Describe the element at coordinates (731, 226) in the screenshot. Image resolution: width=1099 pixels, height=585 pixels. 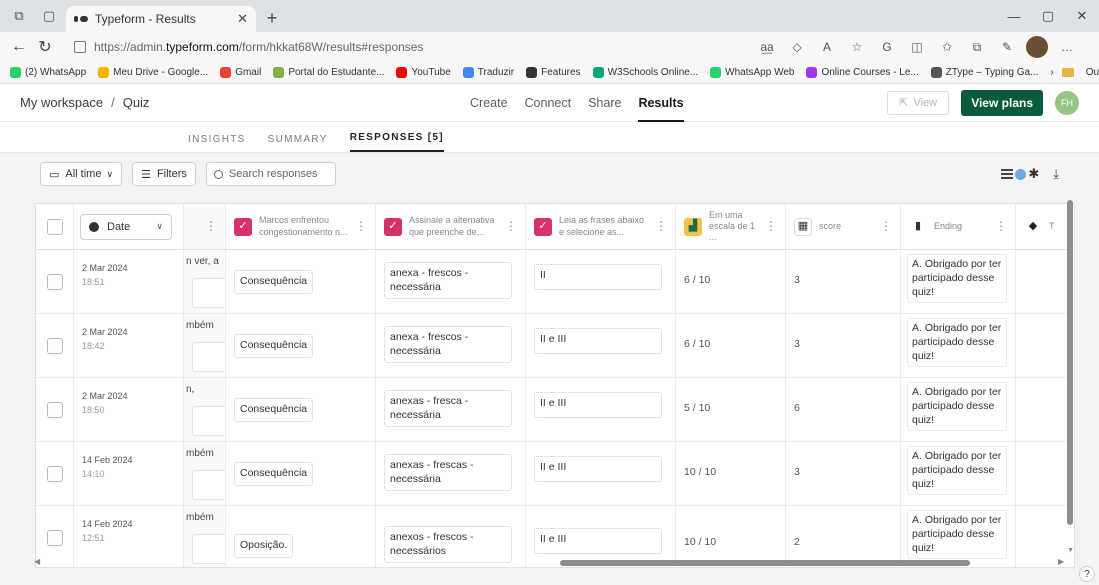
I see `escala-header: ▟ Em uma escala de 1 ... ⋮` at that location.